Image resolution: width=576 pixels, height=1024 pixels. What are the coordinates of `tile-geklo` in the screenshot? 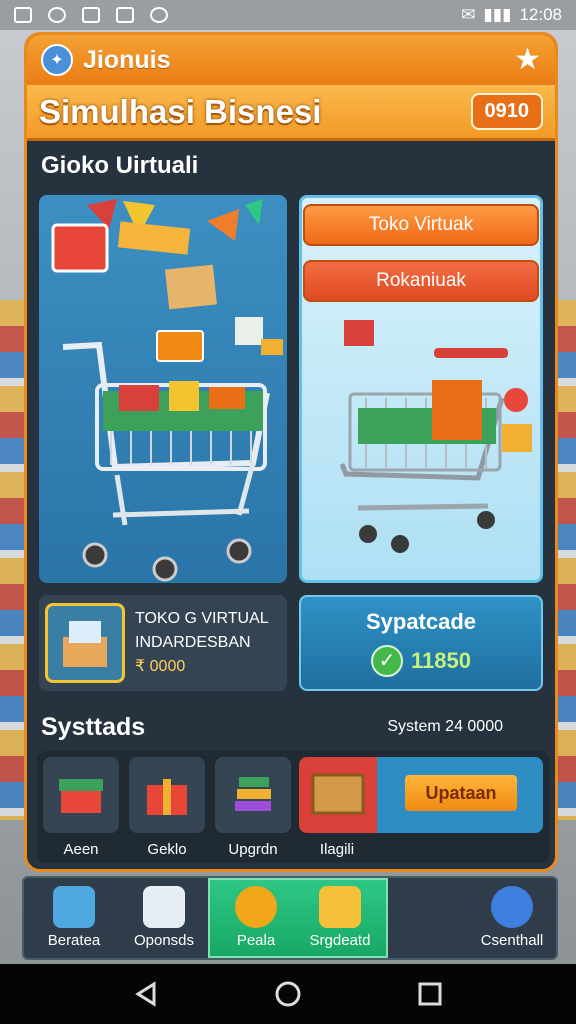 It's located at (167, 795).